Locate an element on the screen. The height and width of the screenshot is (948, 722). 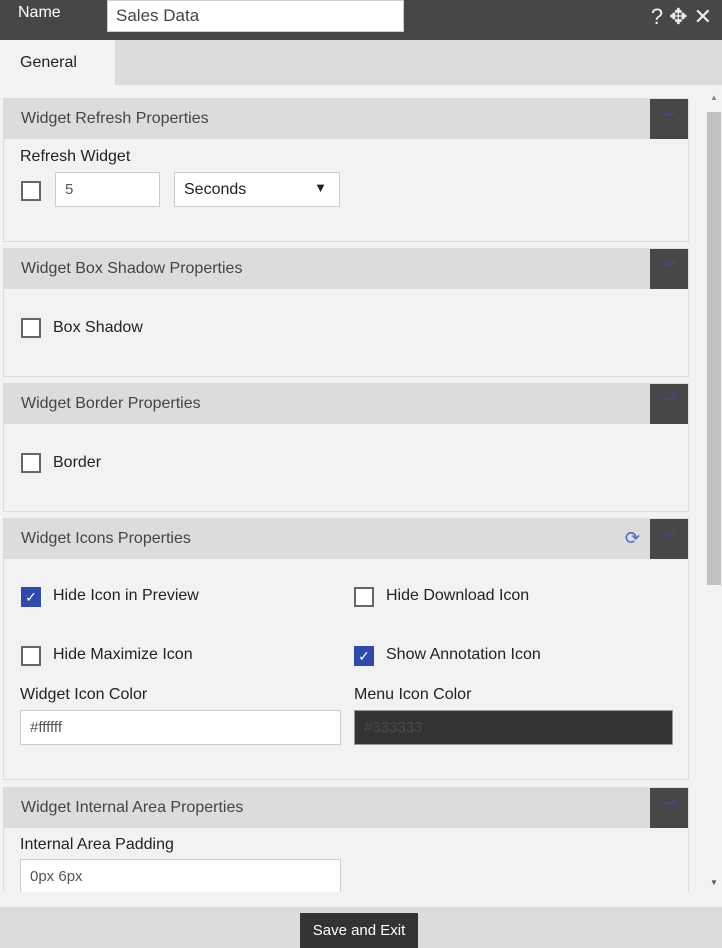
widget-icon-color-input: #ffffff is located at coordinates (180, 727).